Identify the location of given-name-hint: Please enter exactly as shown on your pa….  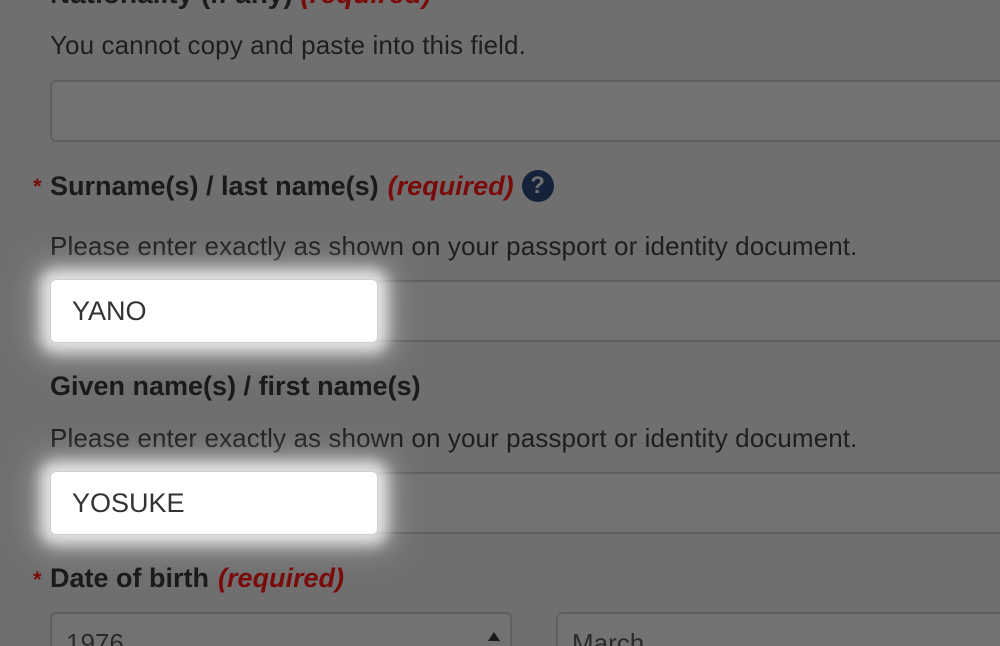
(454, 438).